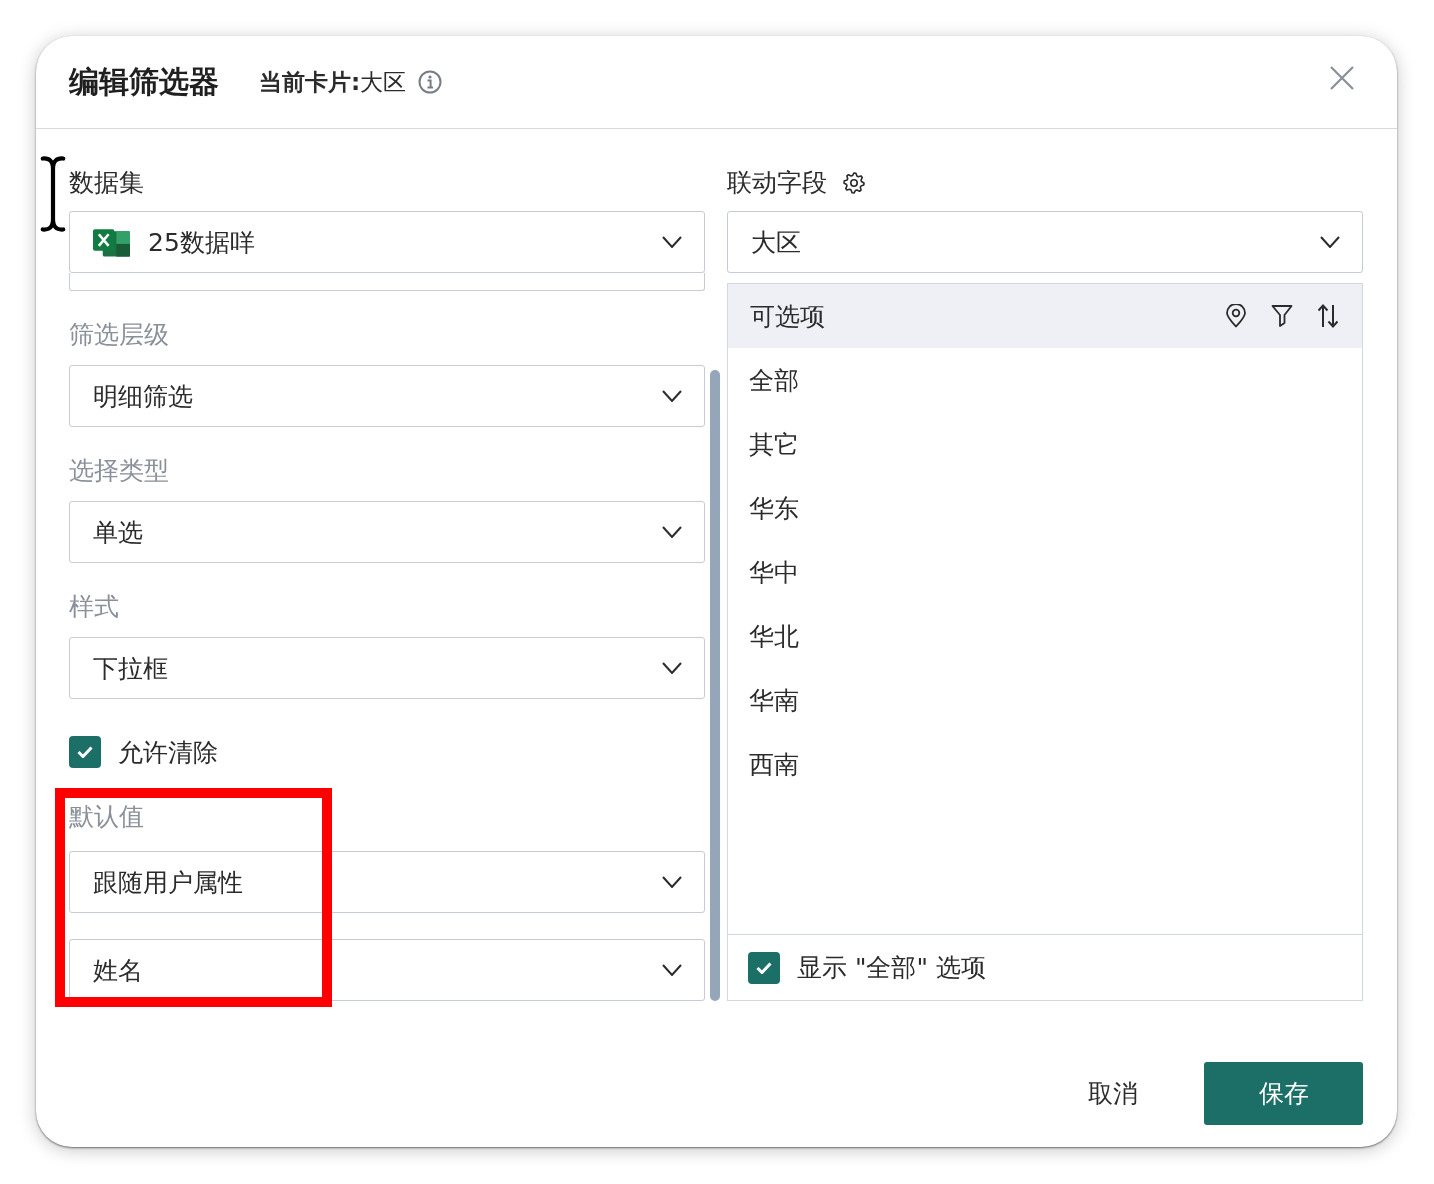 This screenshot has height=1184, width=1434. Describe the element at coordinates (1328, 316) in the screenshot. I see `sort-icon` at that location.